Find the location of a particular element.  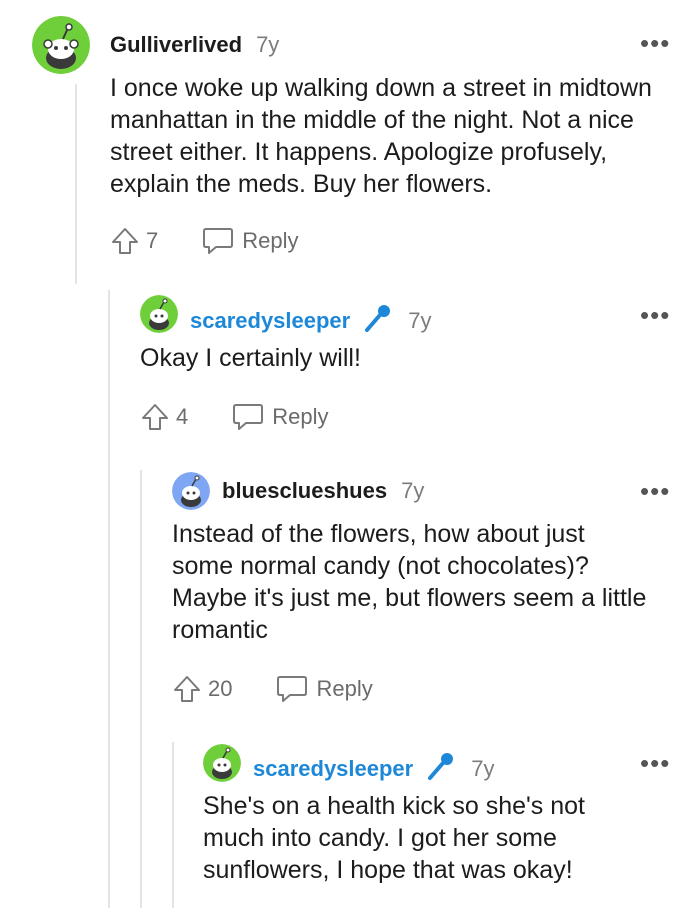

comment-actions: 4 Reply is located at coordinates (234, 417).